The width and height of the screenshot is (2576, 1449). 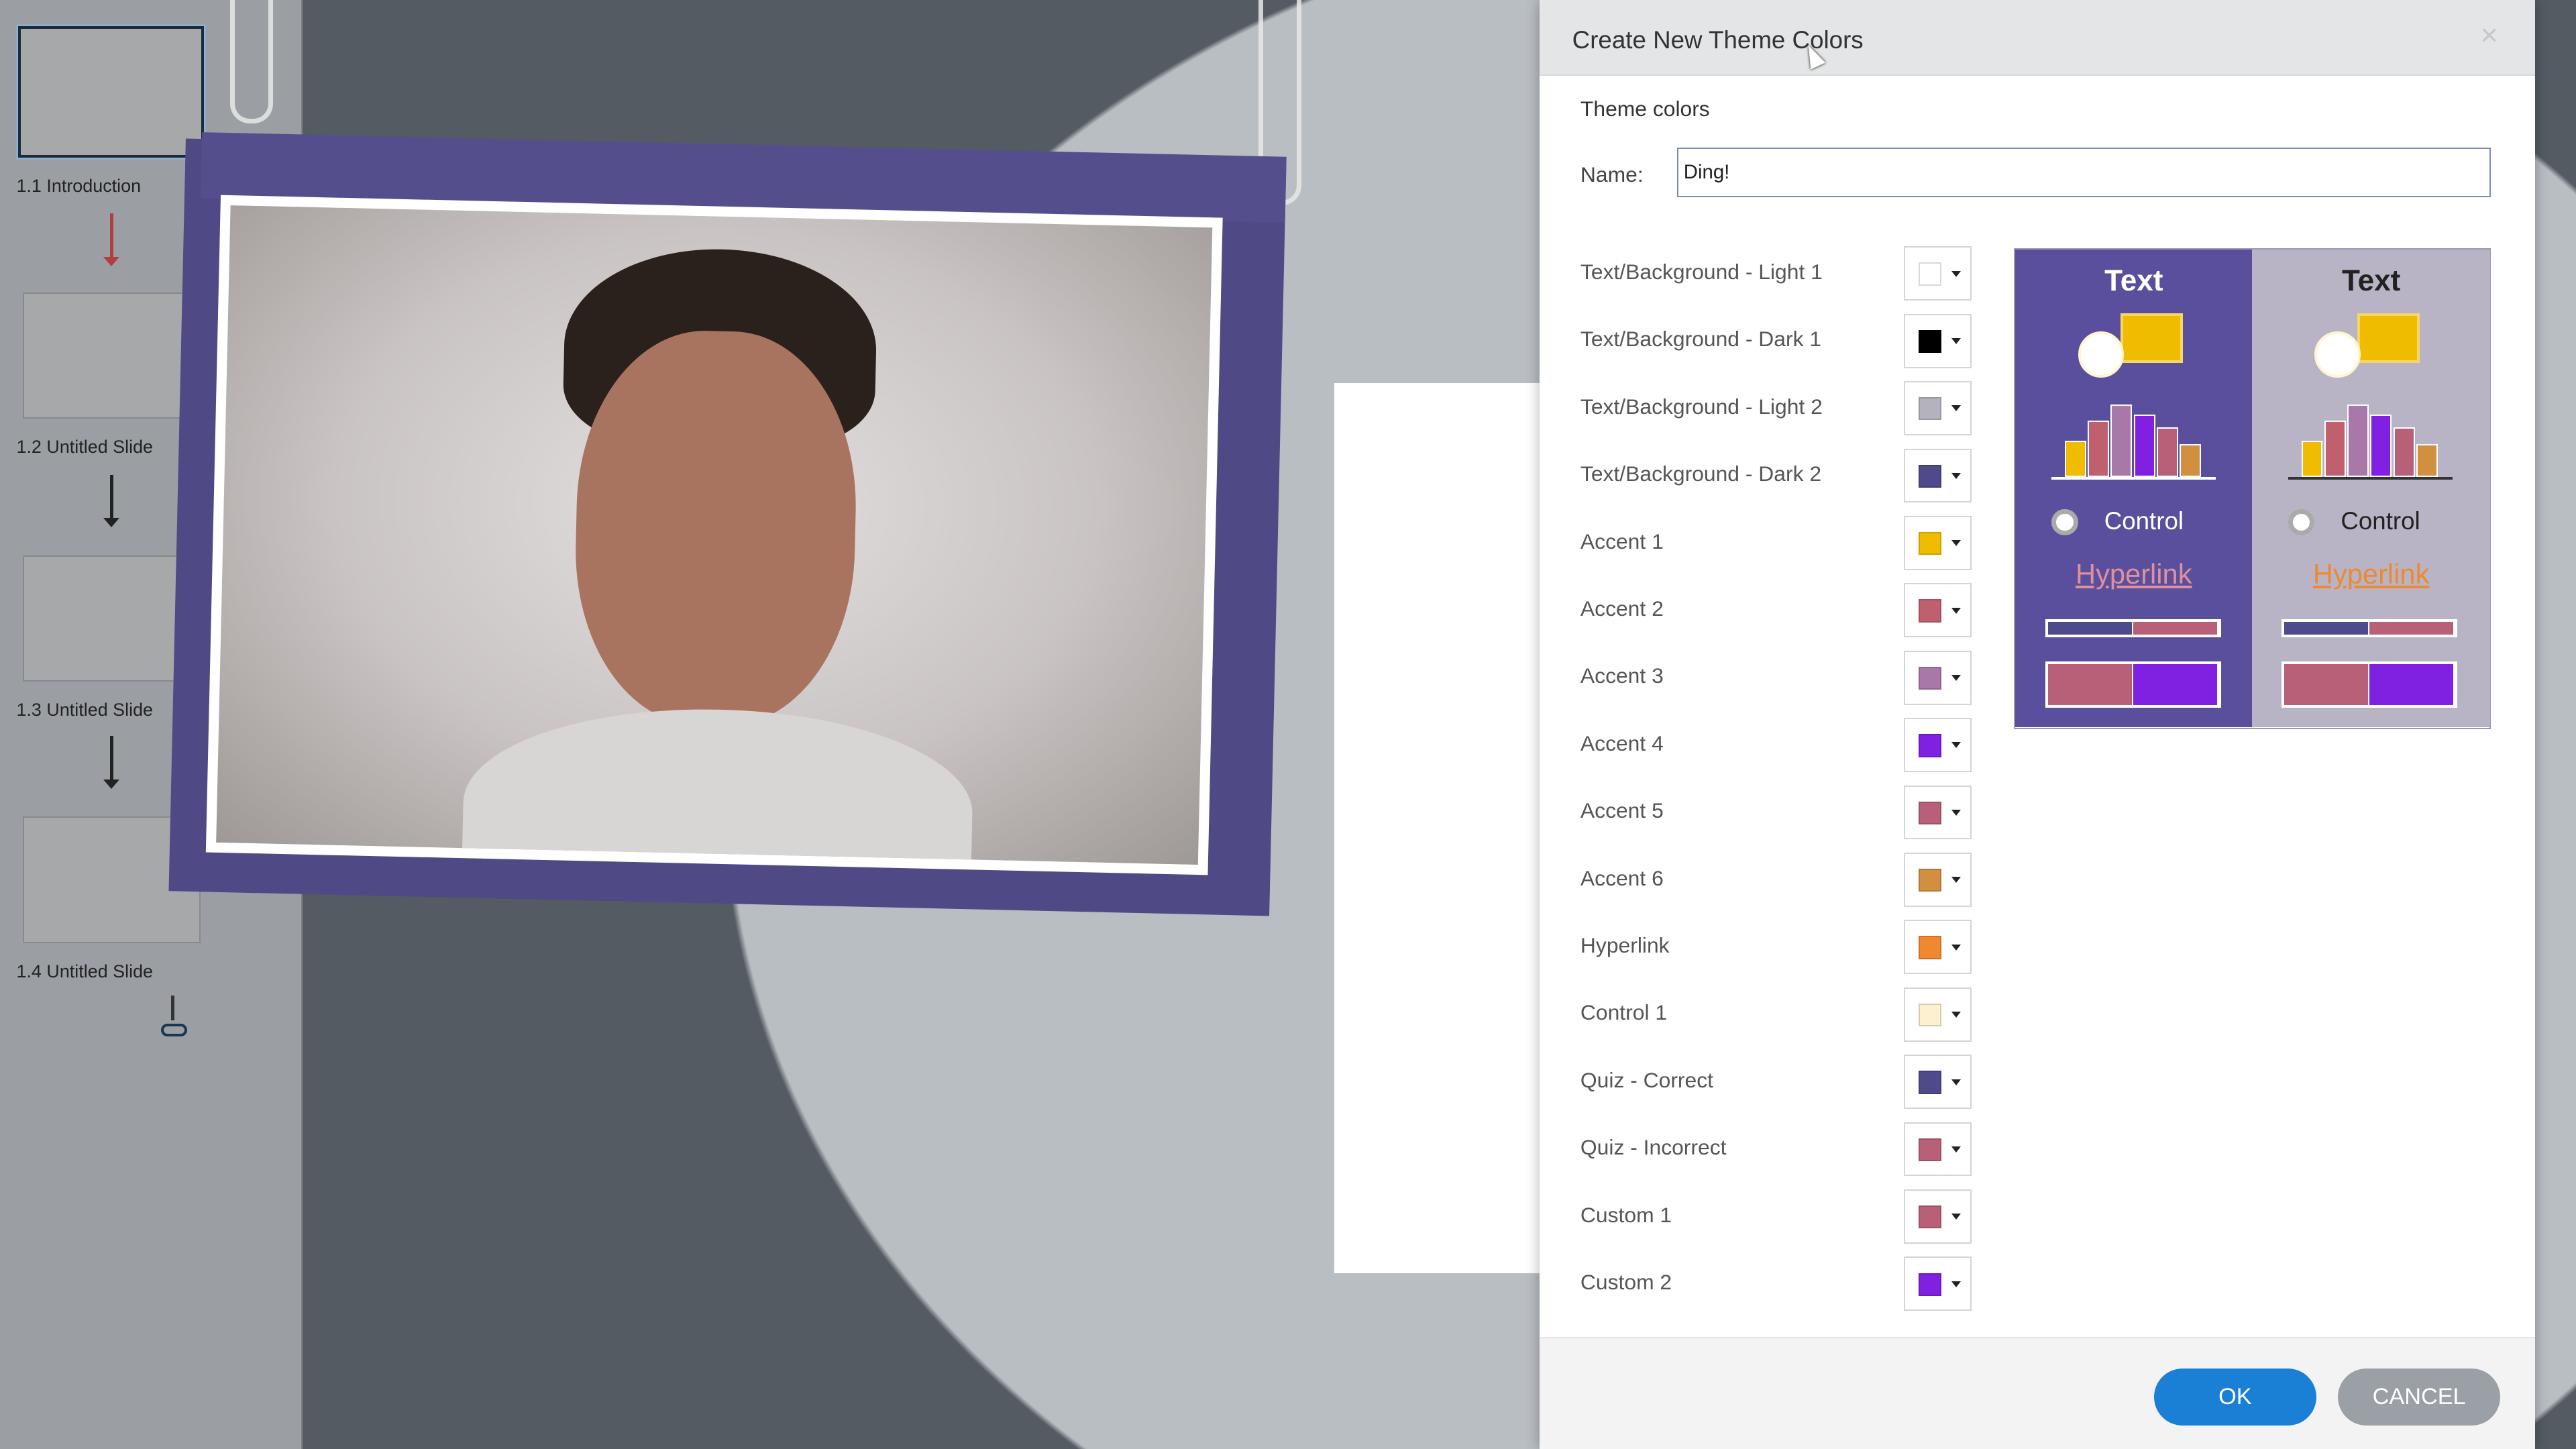 What do you see at coordinates (174, 1030) in the screenshot?
I see `link-icon` at bounding box center [174, 1030].